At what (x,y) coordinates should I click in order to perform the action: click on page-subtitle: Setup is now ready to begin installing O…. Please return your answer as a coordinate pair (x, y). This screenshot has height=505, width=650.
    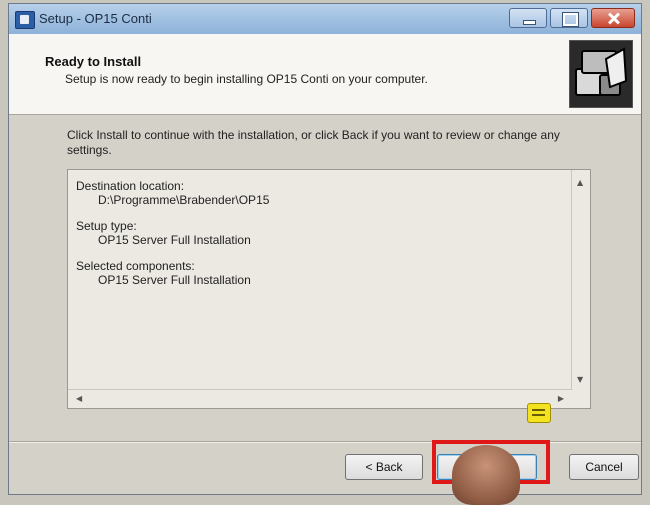
    Looking at the image, I should click on (246, 79).